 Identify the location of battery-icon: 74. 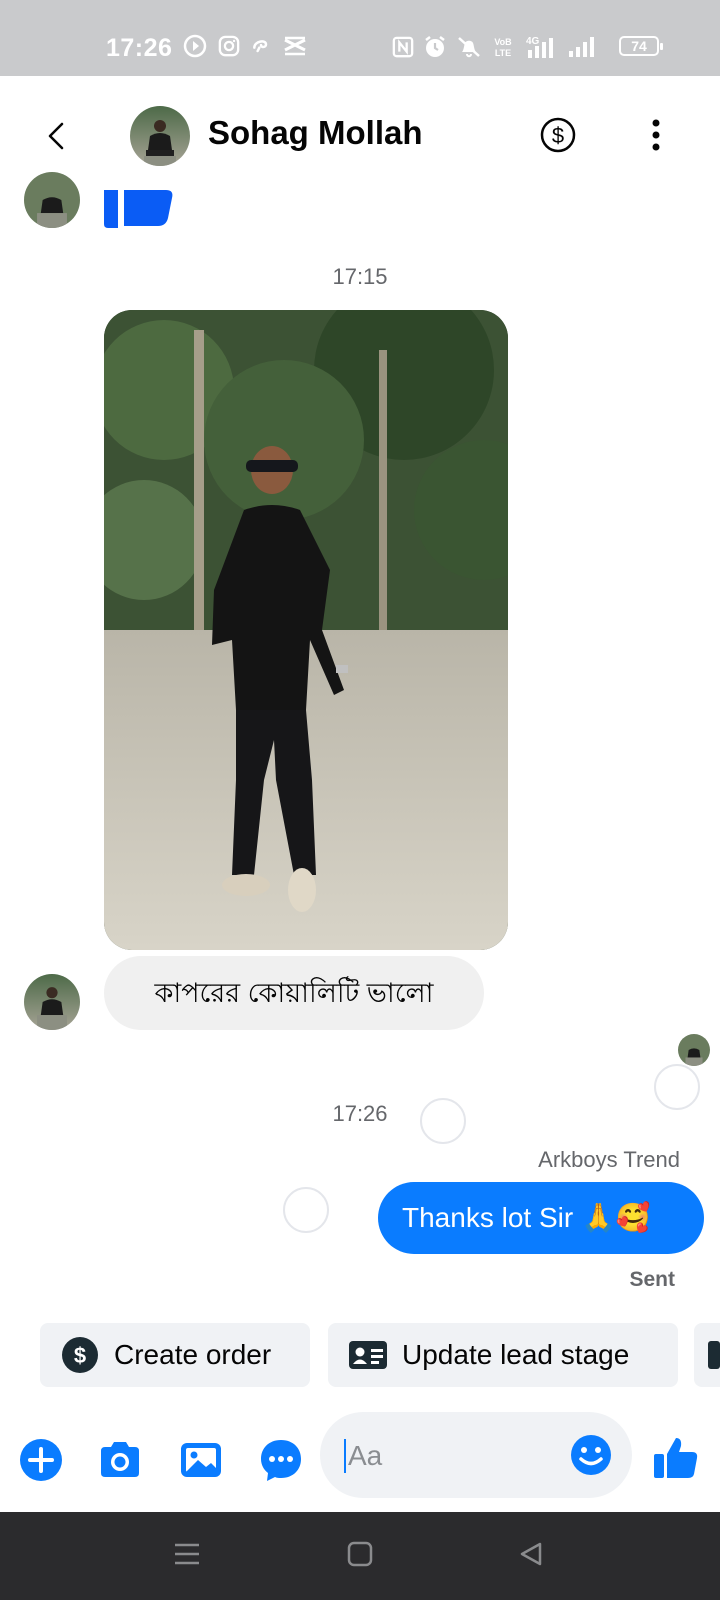
(641, 46).